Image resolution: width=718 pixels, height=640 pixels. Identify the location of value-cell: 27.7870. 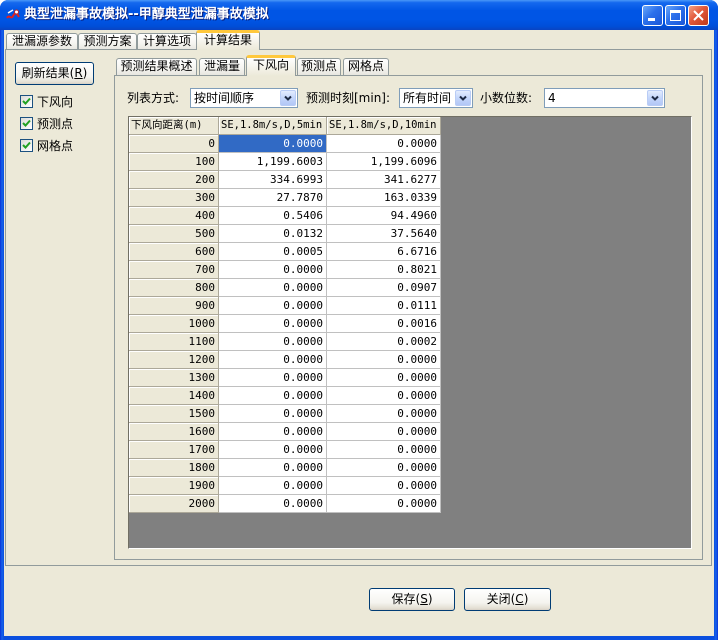
(273, 198).